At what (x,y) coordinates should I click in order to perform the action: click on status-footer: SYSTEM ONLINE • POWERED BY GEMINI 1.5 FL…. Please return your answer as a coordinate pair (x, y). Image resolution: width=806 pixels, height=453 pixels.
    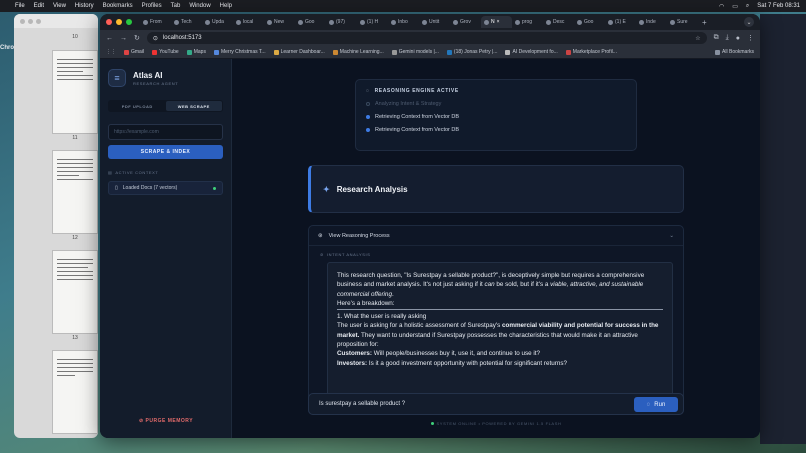
    Looking at the image, I should click on (496, 423).